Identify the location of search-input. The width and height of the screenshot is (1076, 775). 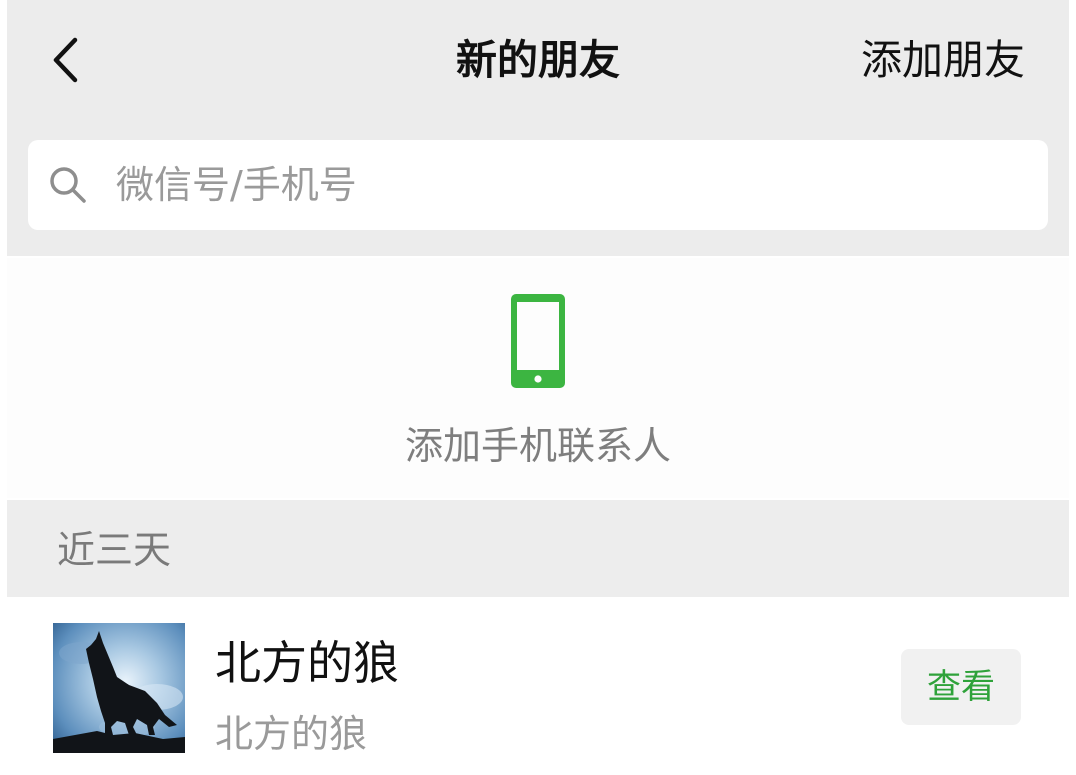
(566, 185).